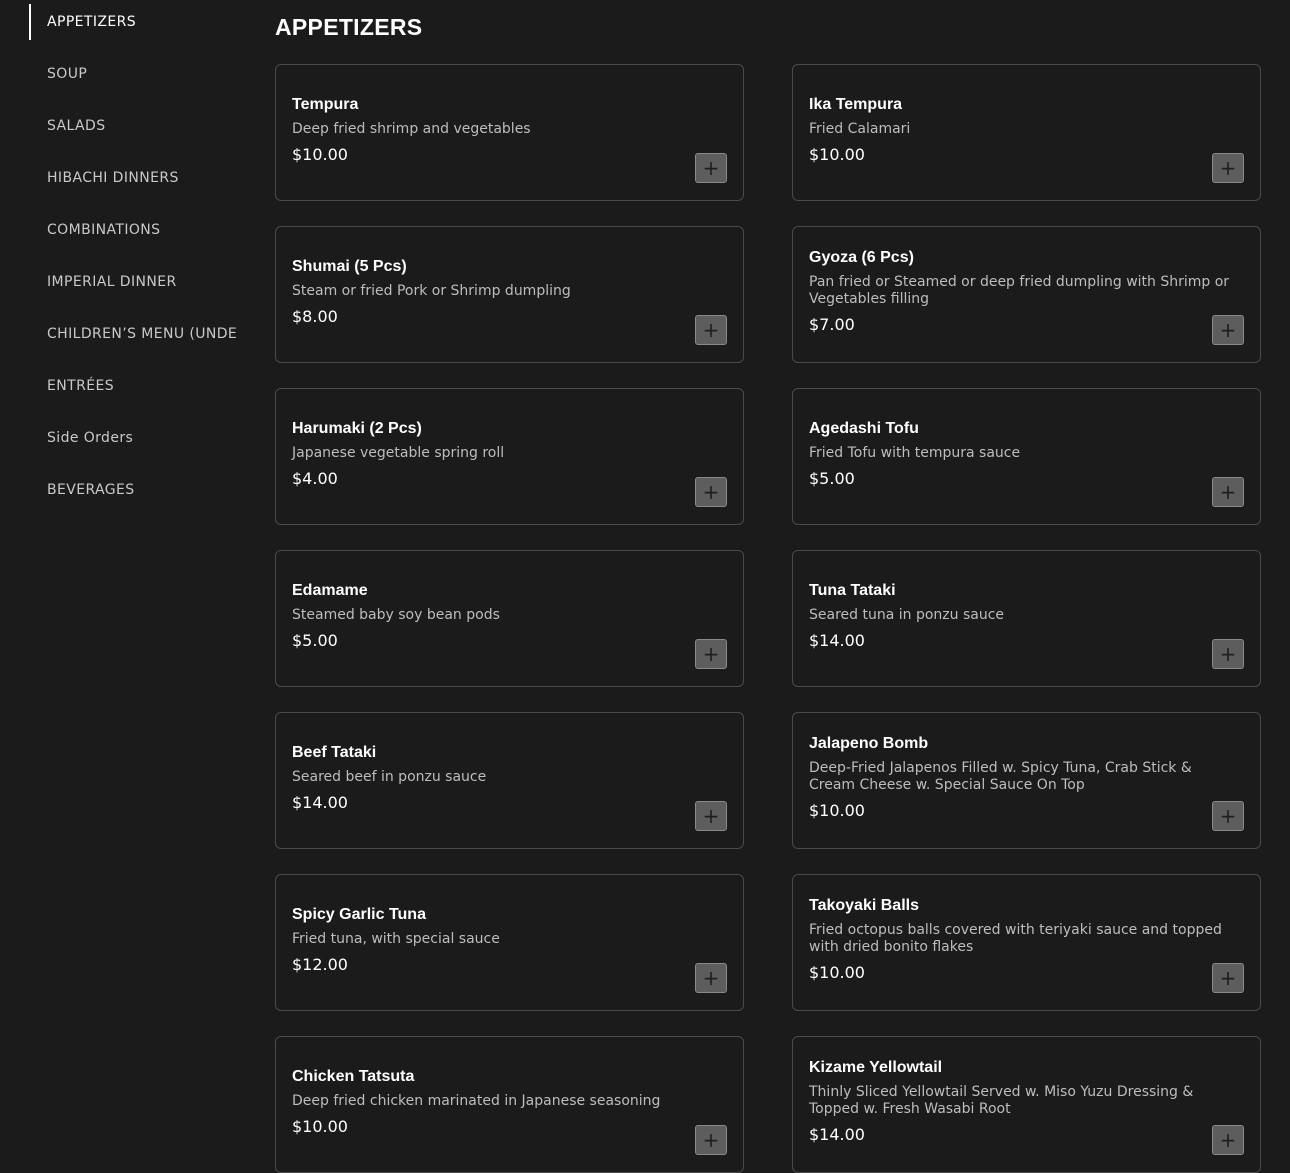 This screenshot has width=1290, height=1173. Describe the element at coordinates (856, 104) in the screenshot. I see `item-name: Ika Tempura` at that location.